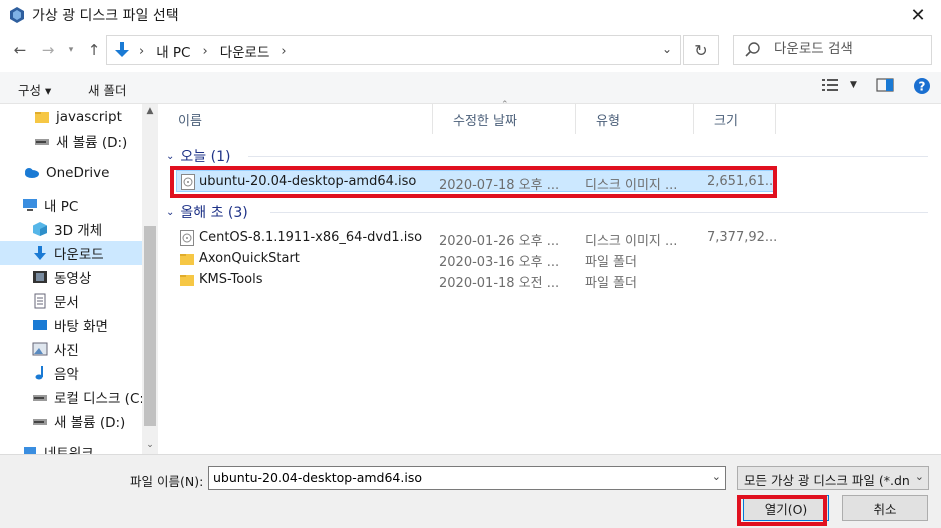  What do you see at coordinates (61, 207) in the screenshot?
I see `sidebar-item-label: 내 PC` at bounding box center [61, 207].